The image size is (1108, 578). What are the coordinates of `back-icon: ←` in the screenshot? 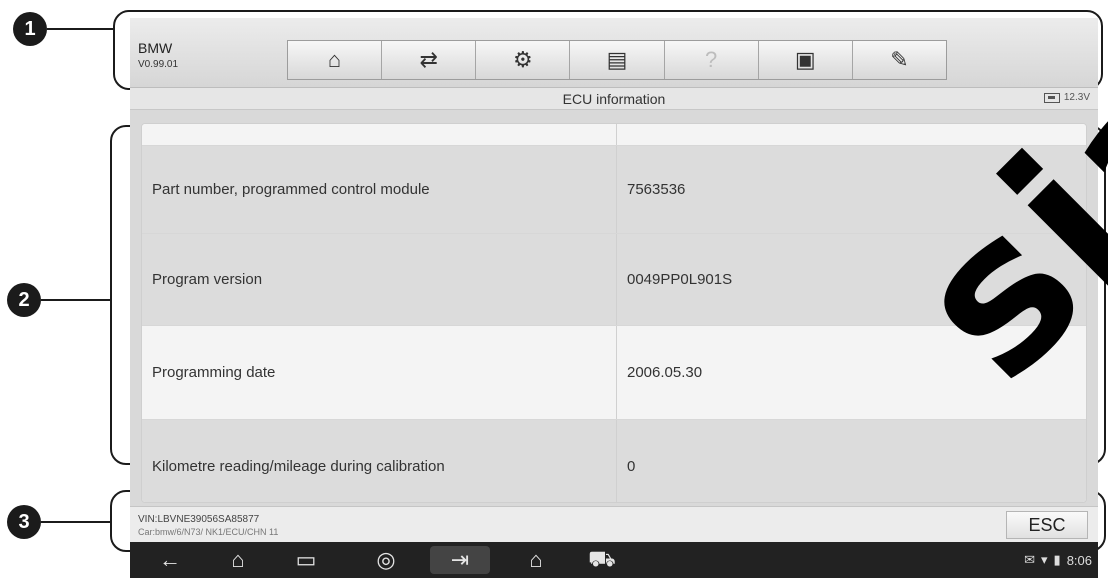 It's located at (170, 560).